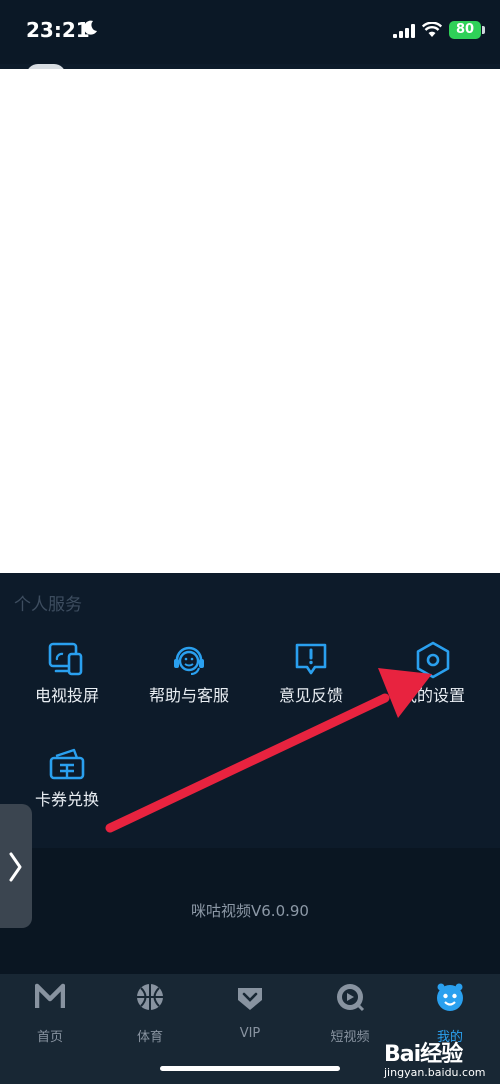 The image size is (500, 1084). What do you see at coordinates (66, 799) in the screenshot?
I see `service-label: 卡券兑换` at bounding box center [66, 799].